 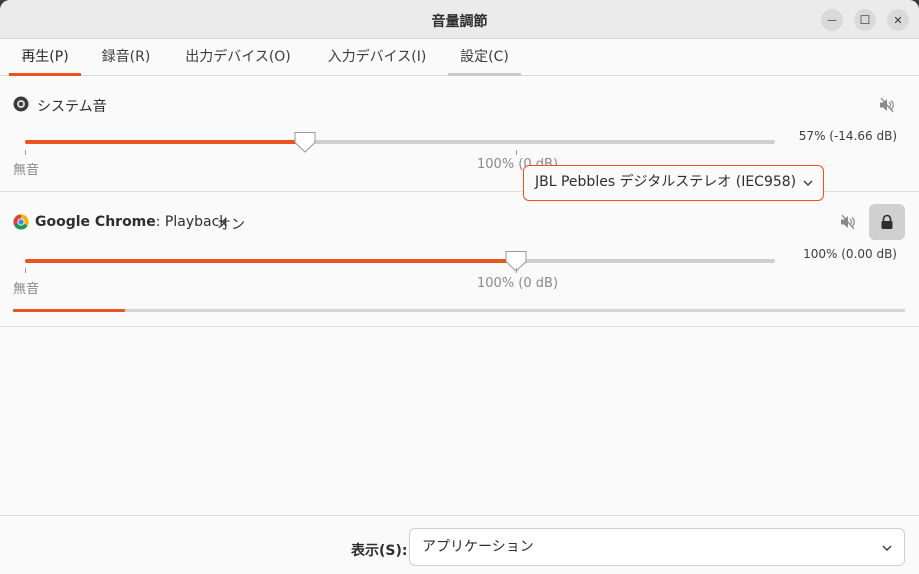 I want to click on lock-channels-button, so click(x=887, y=222).